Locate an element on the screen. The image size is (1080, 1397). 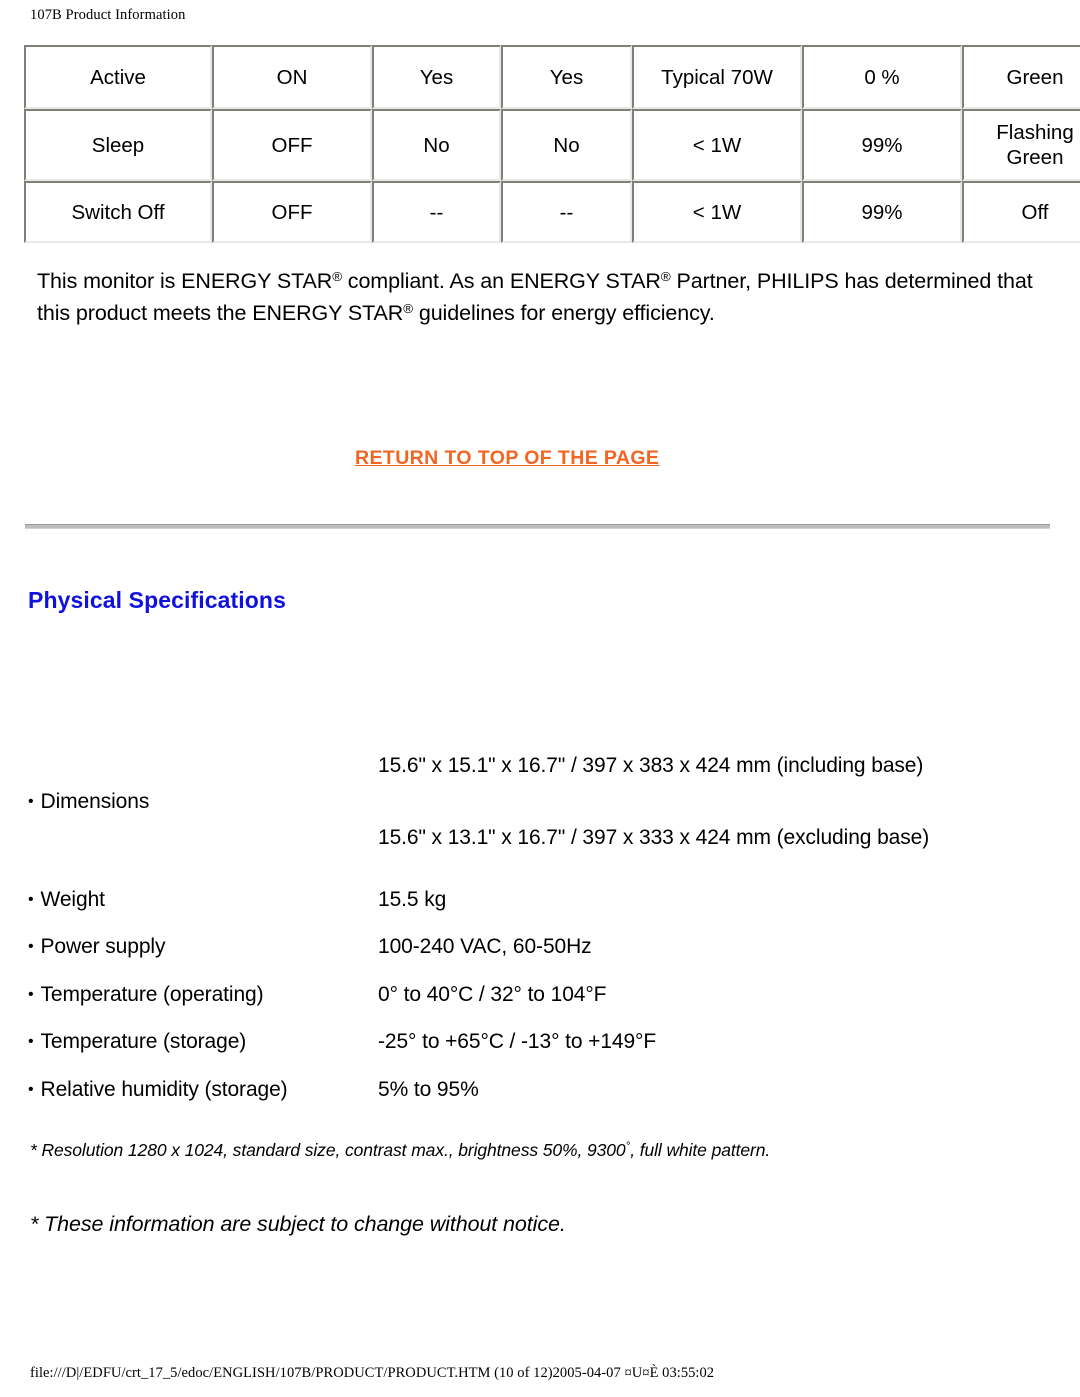
spec-label-power-supply: • Power supply is located at coordinates (203, 948).